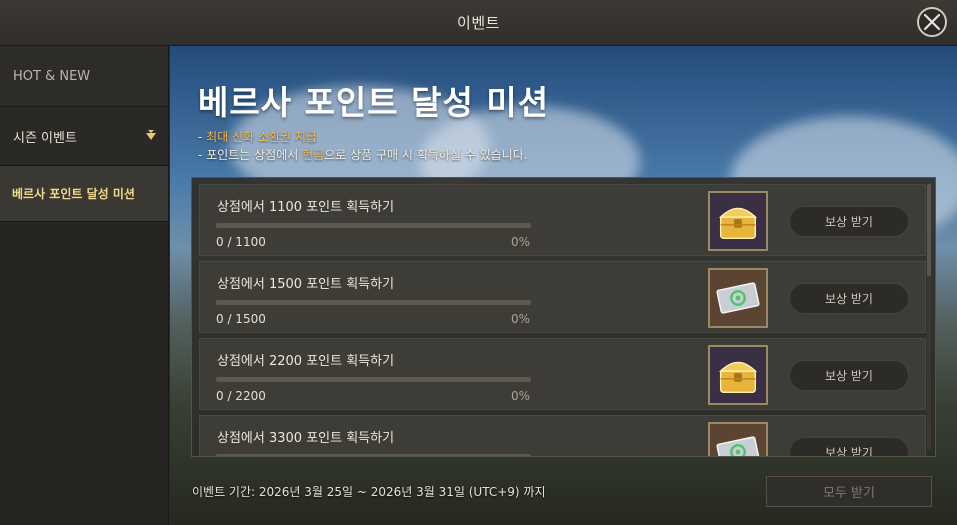 This screenshot has width=957, height=525. Describe the element at coordinates (374, 102) in the screenshot. I see `event-headline: 베르사 포인트 달성 미션` at that location.